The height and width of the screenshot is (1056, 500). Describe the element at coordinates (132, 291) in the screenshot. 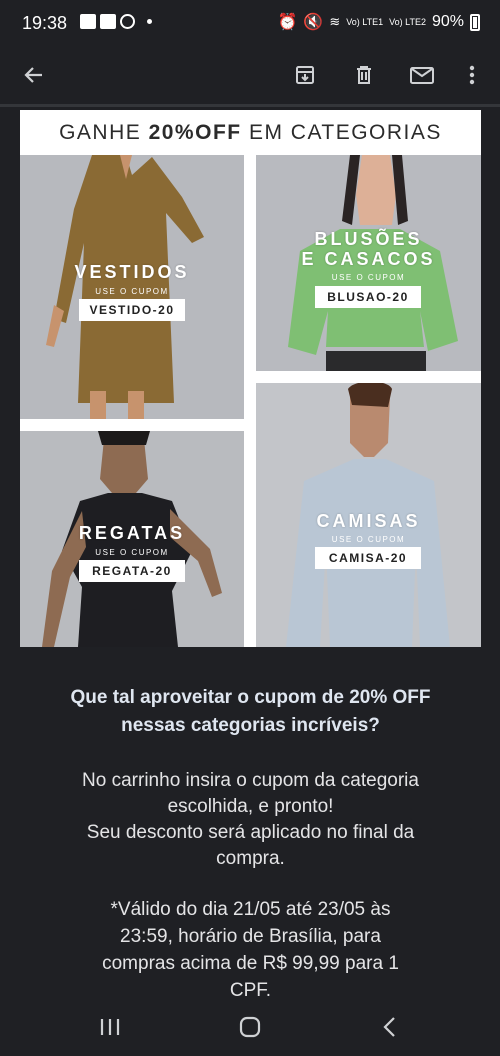

I see `tile-vestidos-sub: USE O CUPOM` at that location.